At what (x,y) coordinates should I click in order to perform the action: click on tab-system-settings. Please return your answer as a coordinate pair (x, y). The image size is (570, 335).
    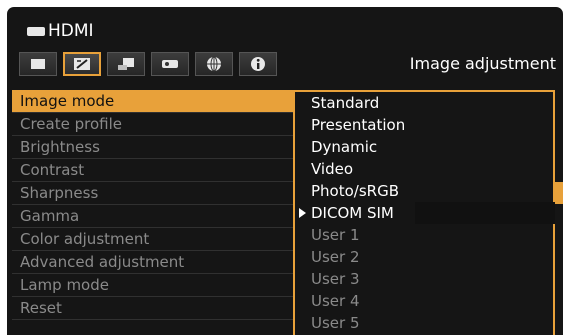
    Looking at the image, I should click on (170, 64).